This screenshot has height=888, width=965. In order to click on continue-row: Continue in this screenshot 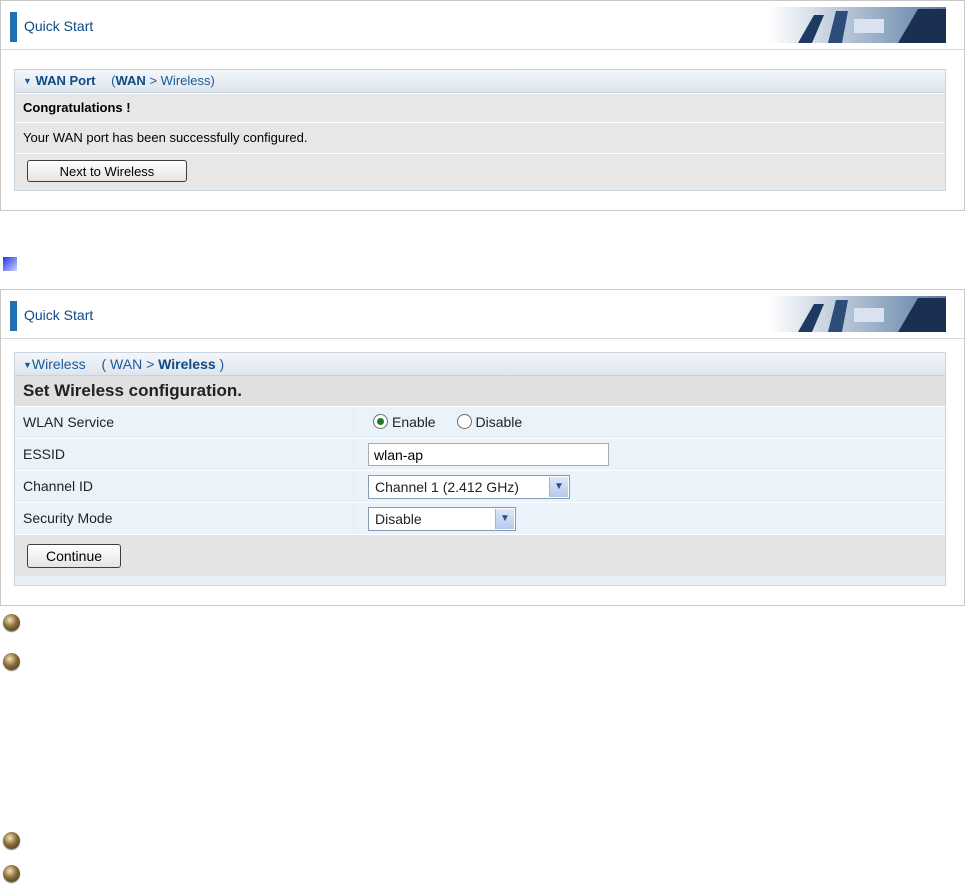, I will do `click(480, 555)`.